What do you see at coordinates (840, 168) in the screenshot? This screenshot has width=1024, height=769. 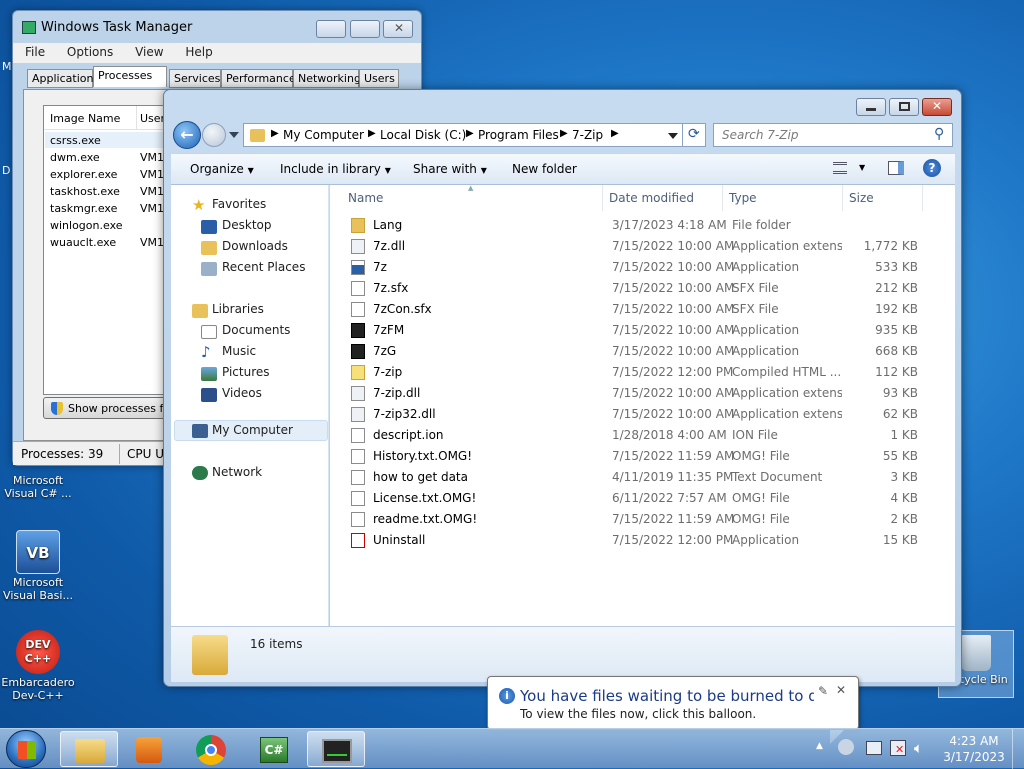 I see `view-options-icon` at bounding box center [840, 168].